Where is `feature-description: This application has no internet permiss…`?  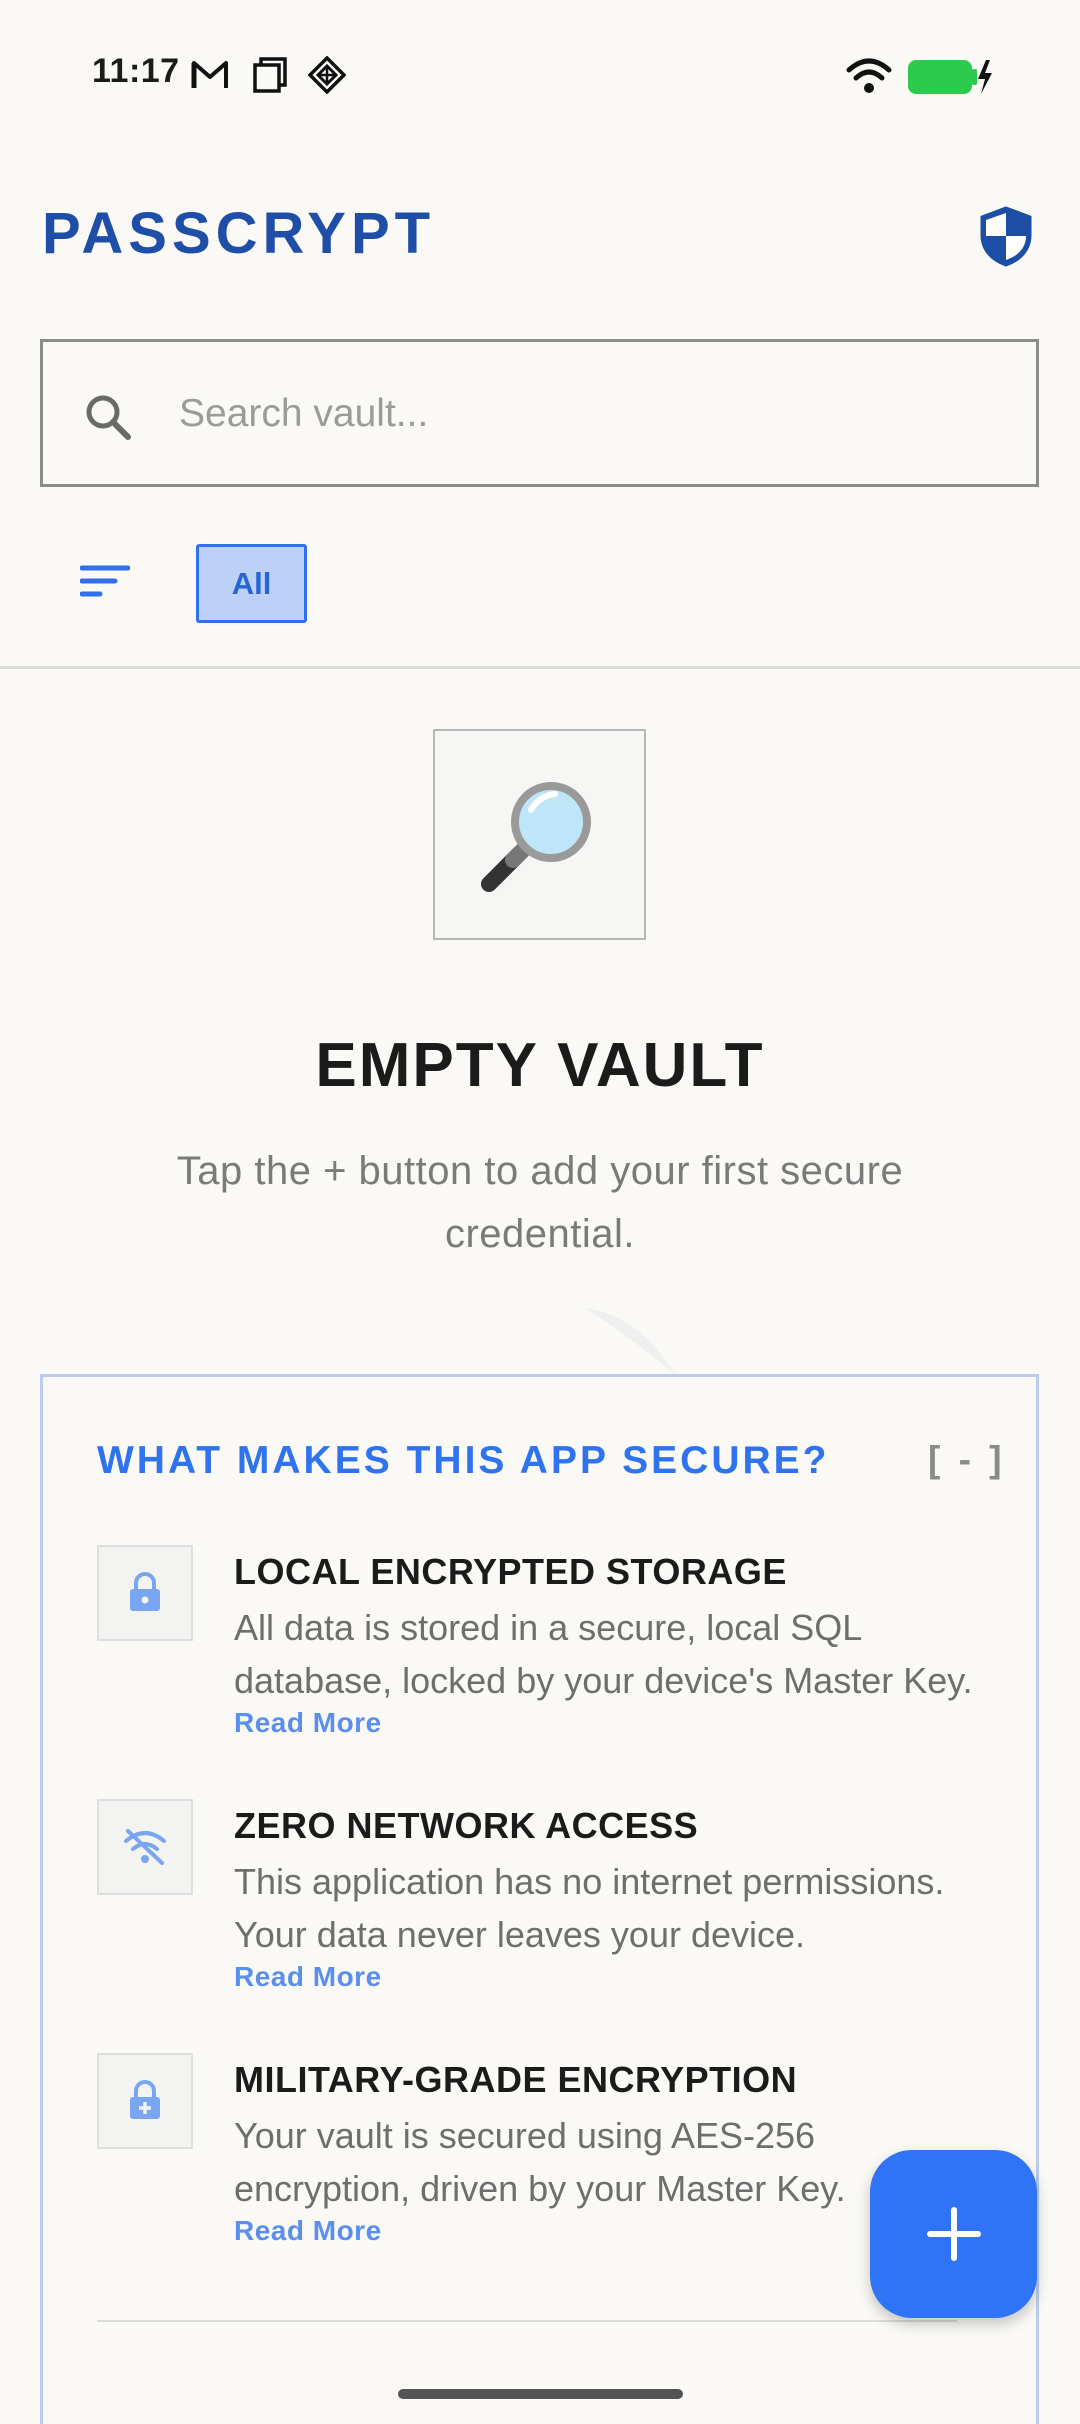 feature-description: This application has no internet permiss… is located at coordinates (589, 1908).